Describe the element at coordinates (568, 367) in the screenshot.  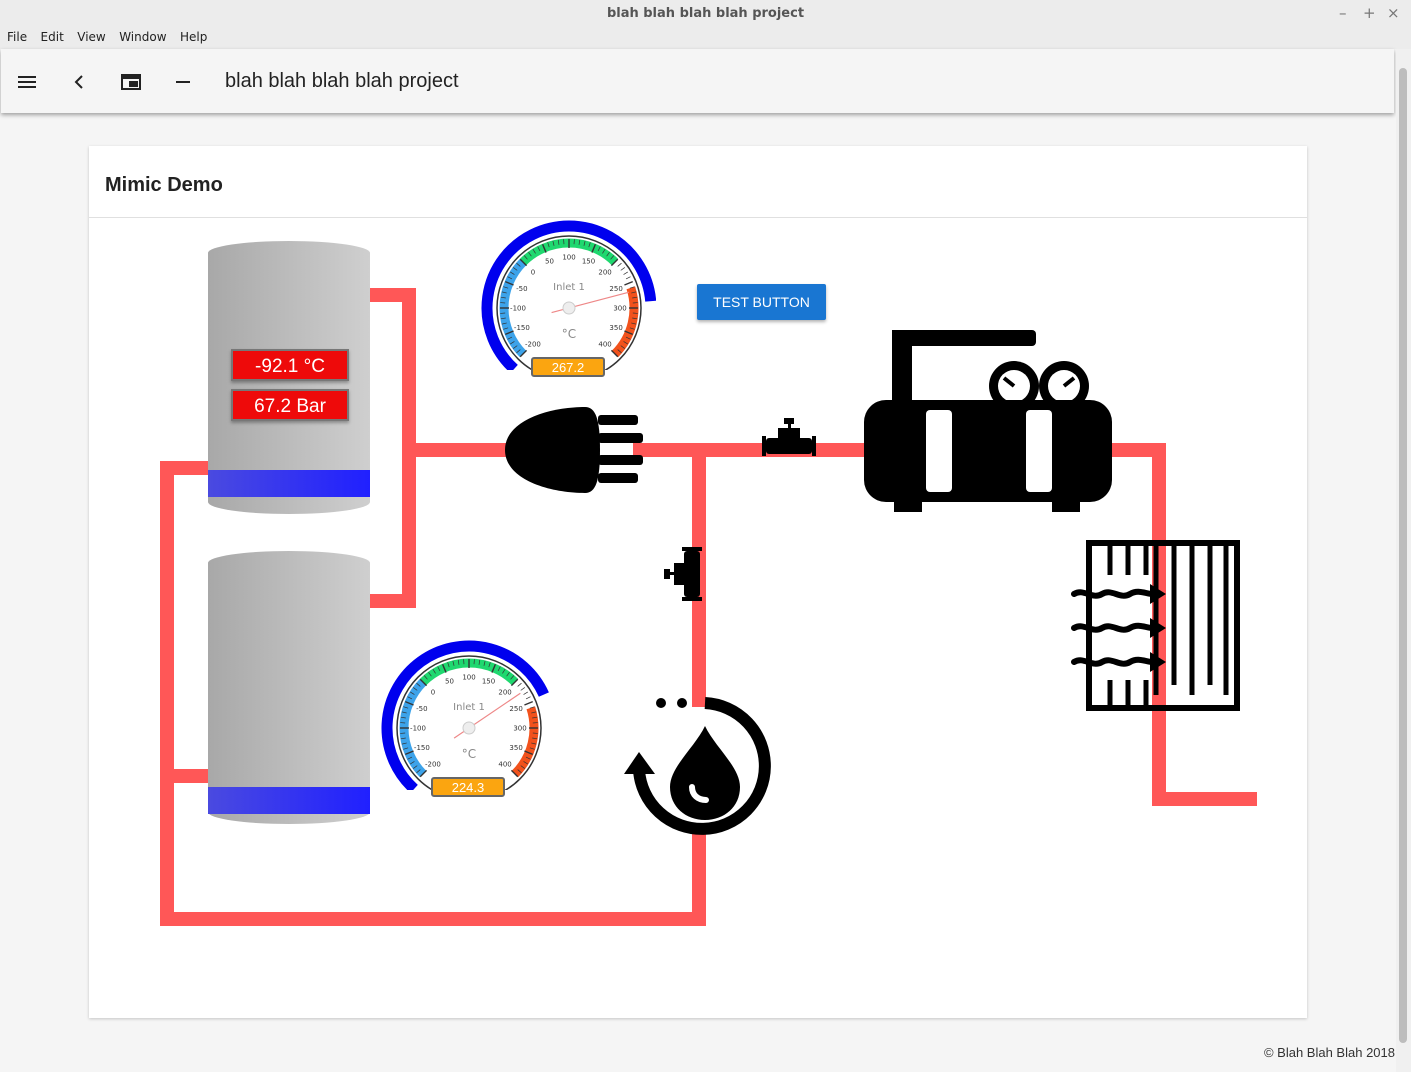
I see `gauge-1-value: 267.2` at that location.